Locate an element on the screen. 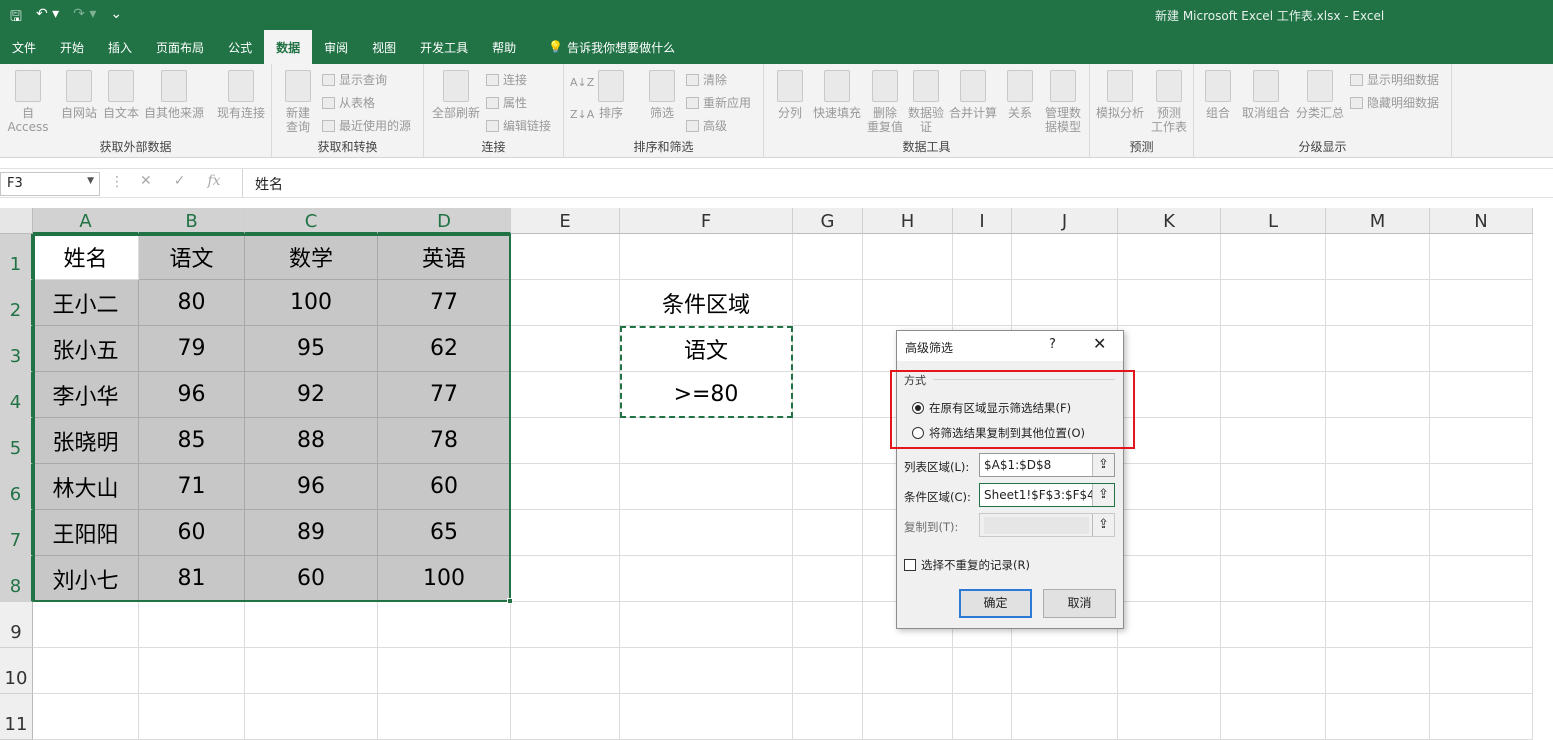 The width and height of the screenshot is (1553, 740). table-data-cell: 62 is located at coordinates (444, 349).